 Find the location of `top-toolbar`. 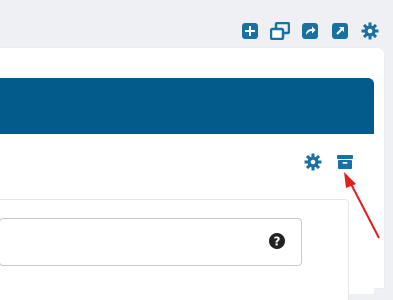

top-toolbar is located at coordinates (310, 31).